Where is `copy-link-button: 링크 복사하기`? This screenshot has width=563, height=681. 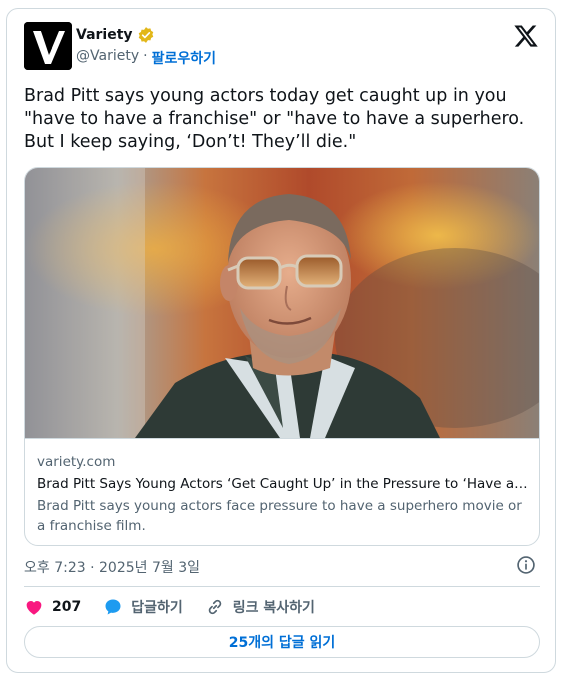
copy-link-button: 링크 복사하기 is located at coordinates (260, 607).